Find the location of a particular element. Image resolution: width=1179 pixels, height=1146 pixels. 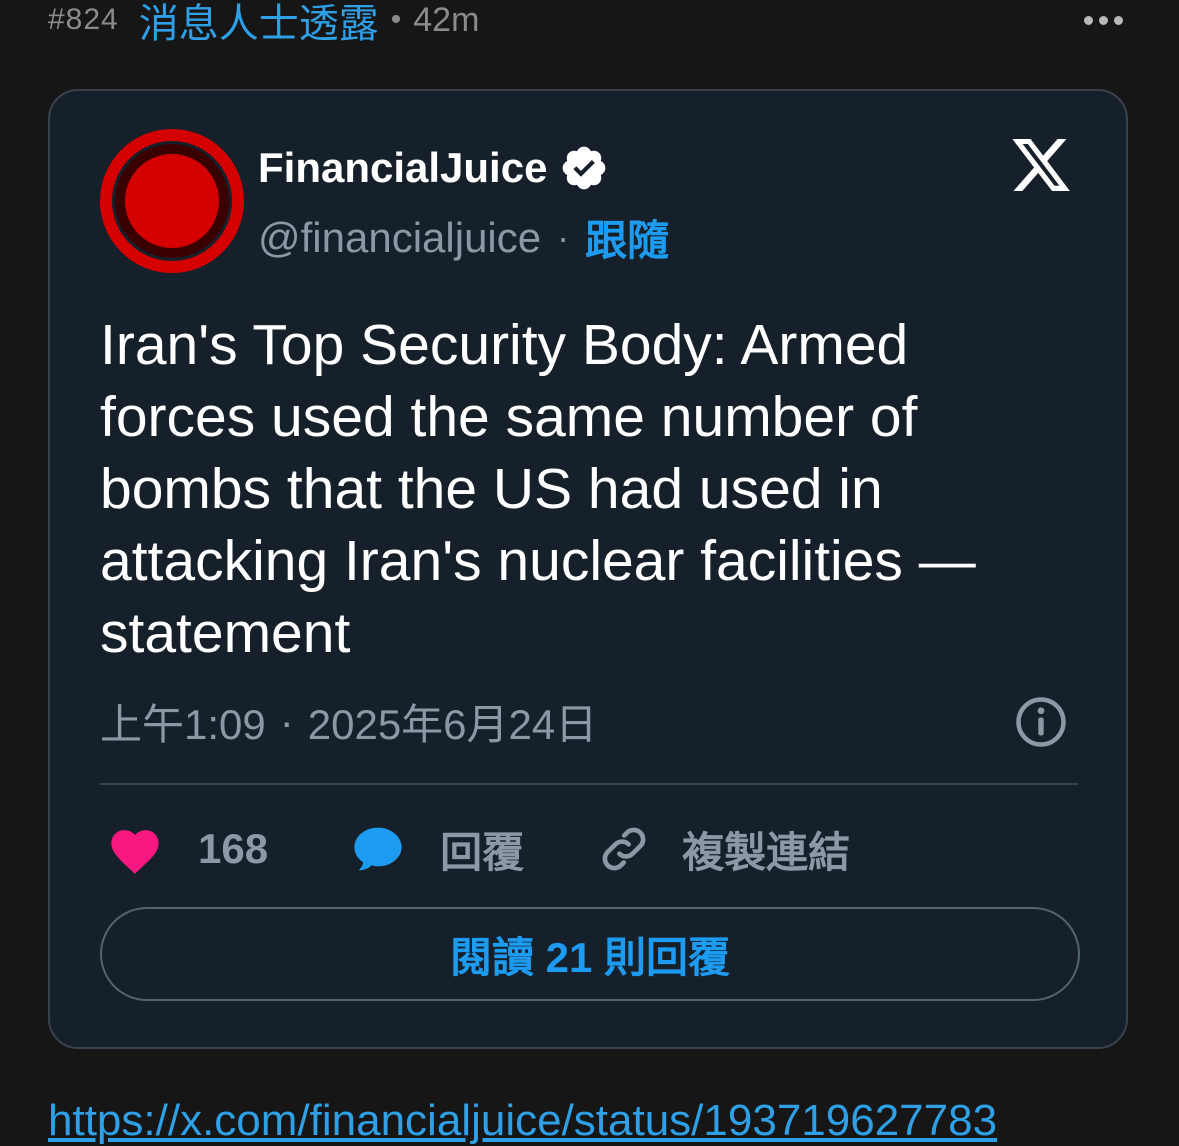

post-number: #824 is located at coordinates (83, 19).